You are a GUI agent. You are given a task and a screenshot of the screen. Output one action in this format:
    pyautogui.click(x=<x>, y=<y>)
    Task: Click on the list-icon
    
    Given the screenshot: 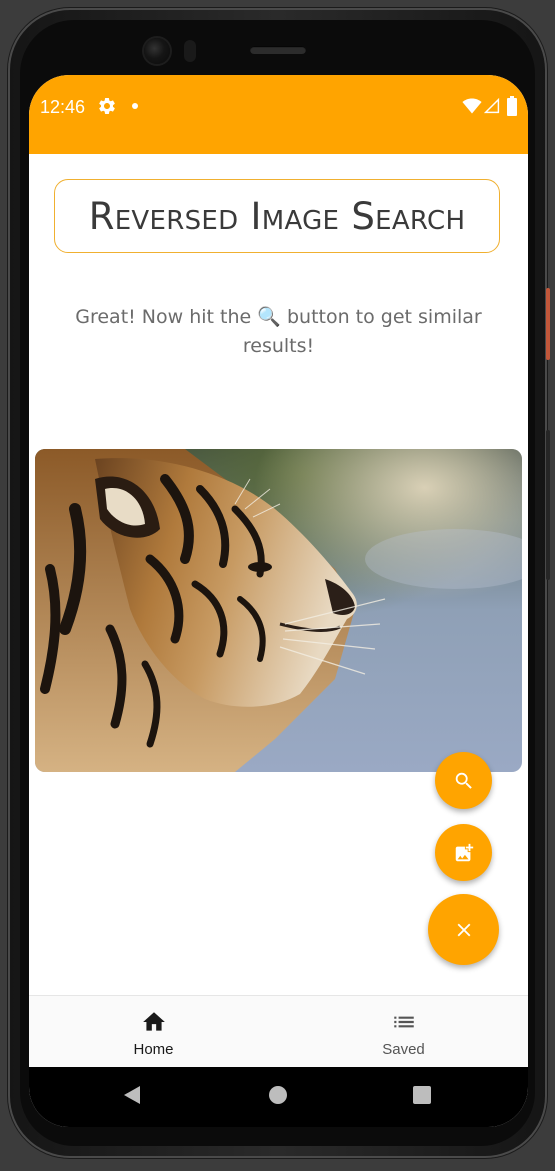 What is the action you would take?
    pyautogui.click(x=403, y=1022)
    